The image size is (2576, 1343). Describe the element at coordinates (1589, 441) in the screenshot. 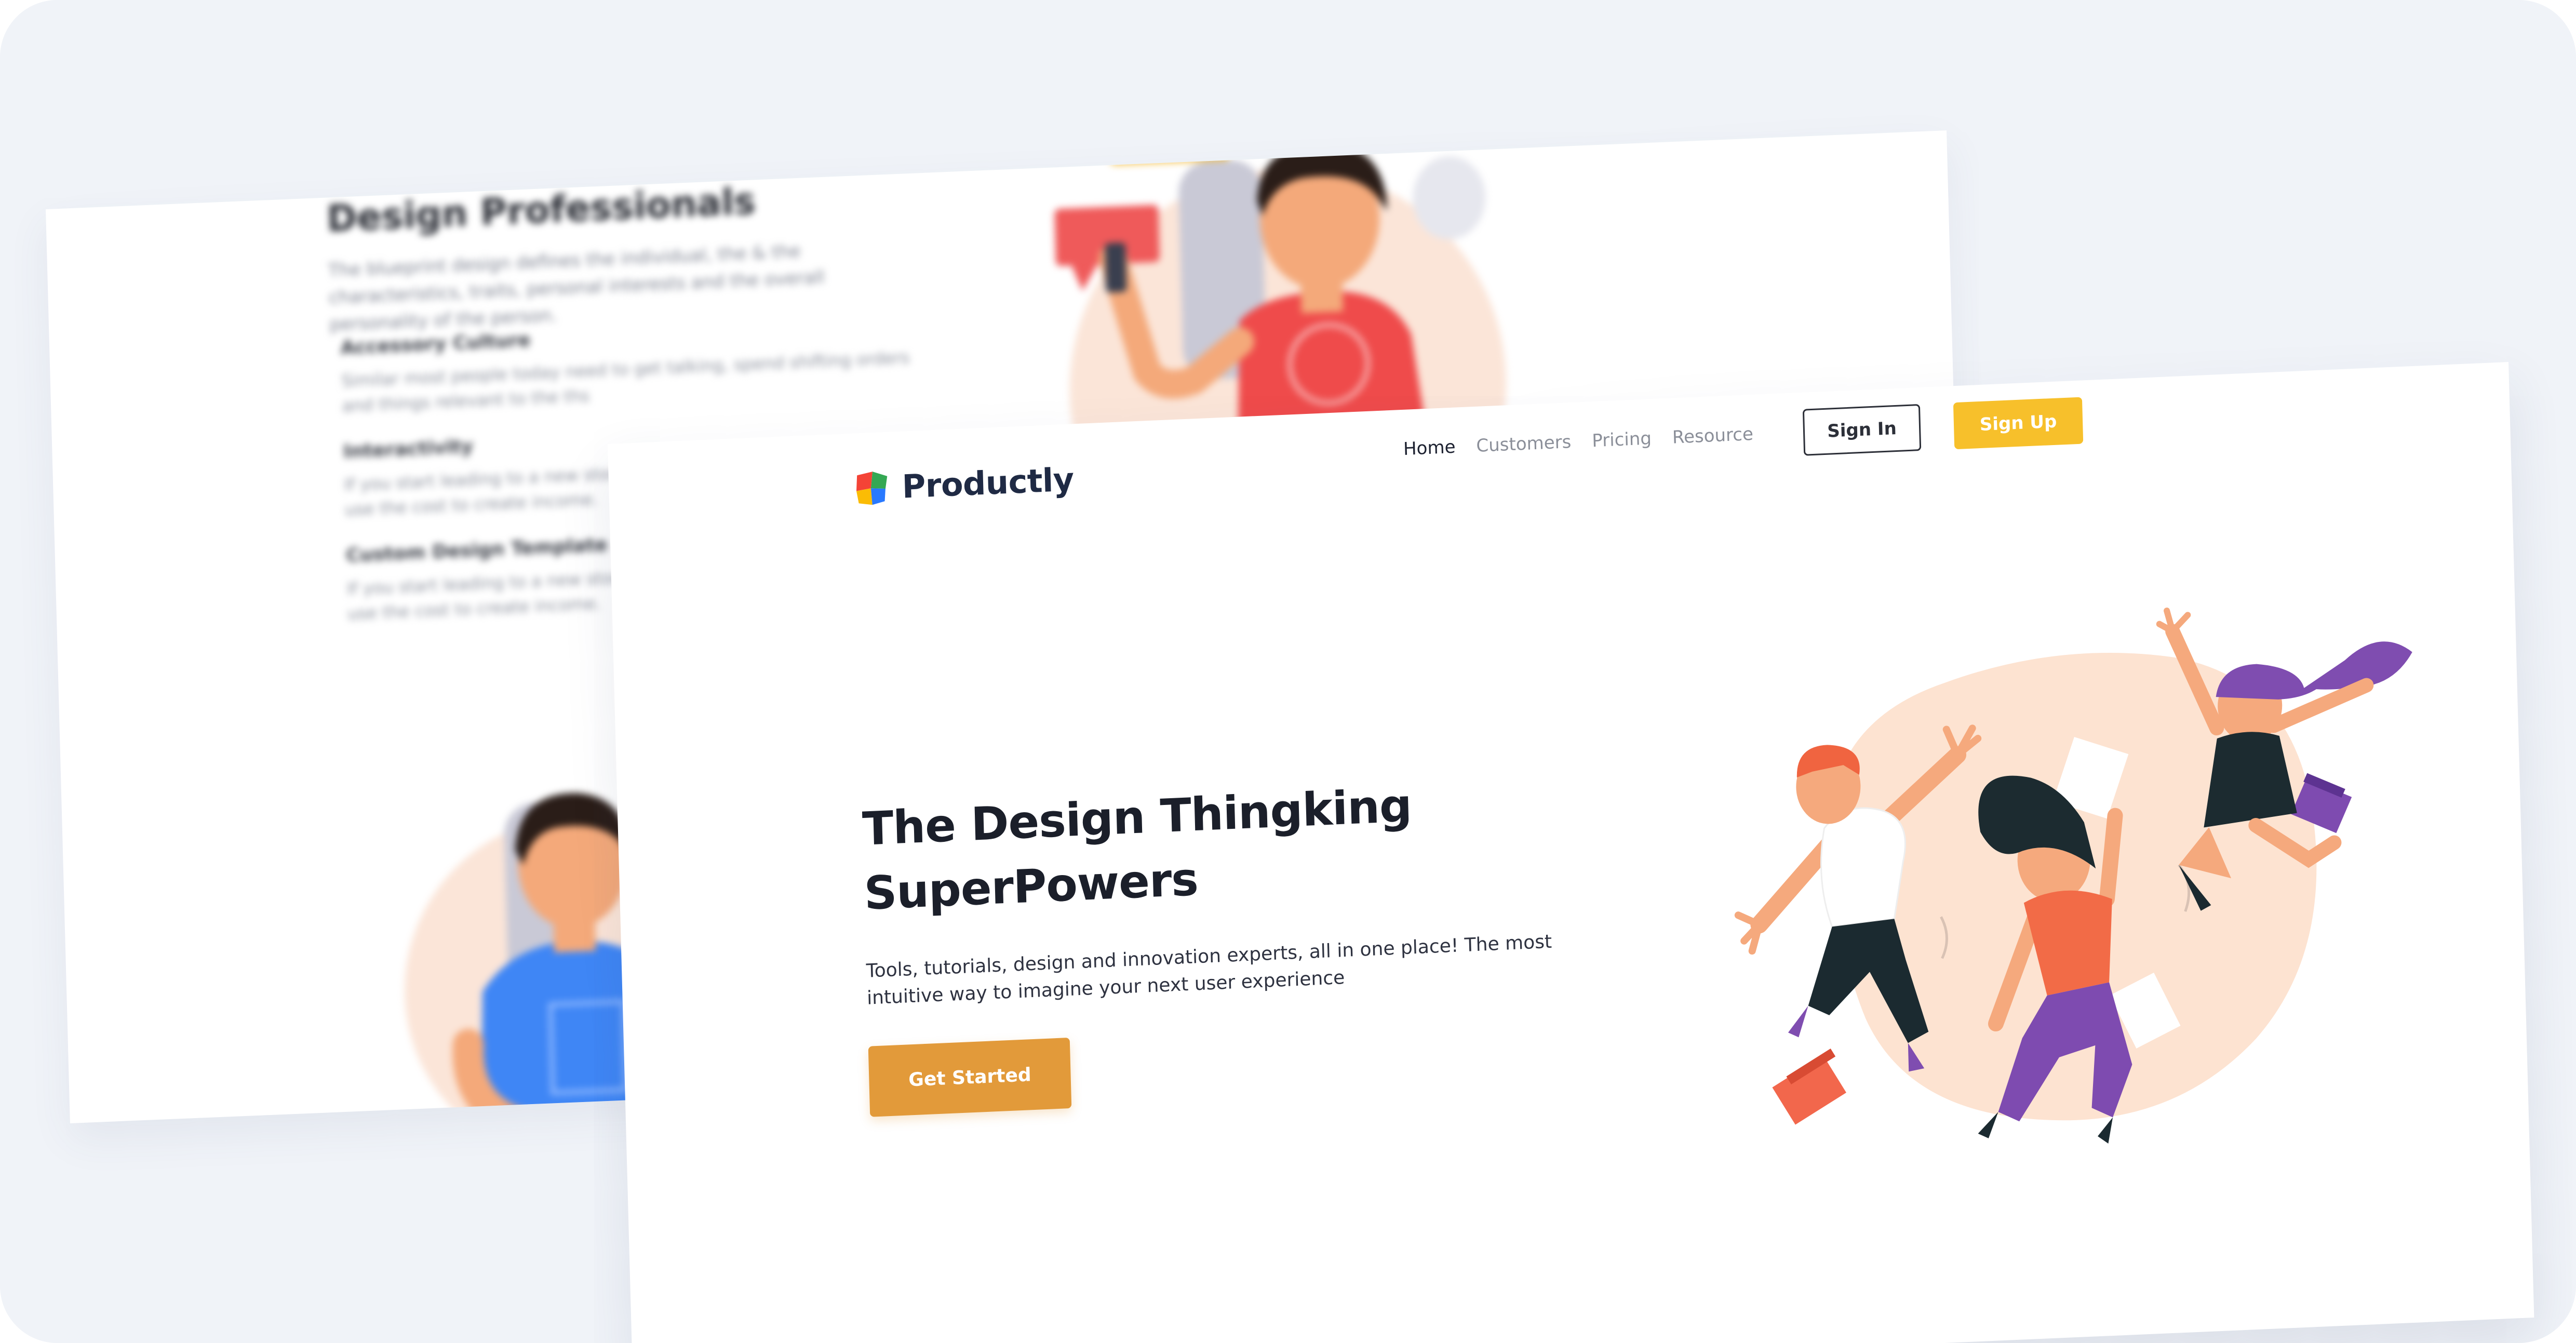

I see `main-navigation: Home Customers Pricing Resource` at that location.